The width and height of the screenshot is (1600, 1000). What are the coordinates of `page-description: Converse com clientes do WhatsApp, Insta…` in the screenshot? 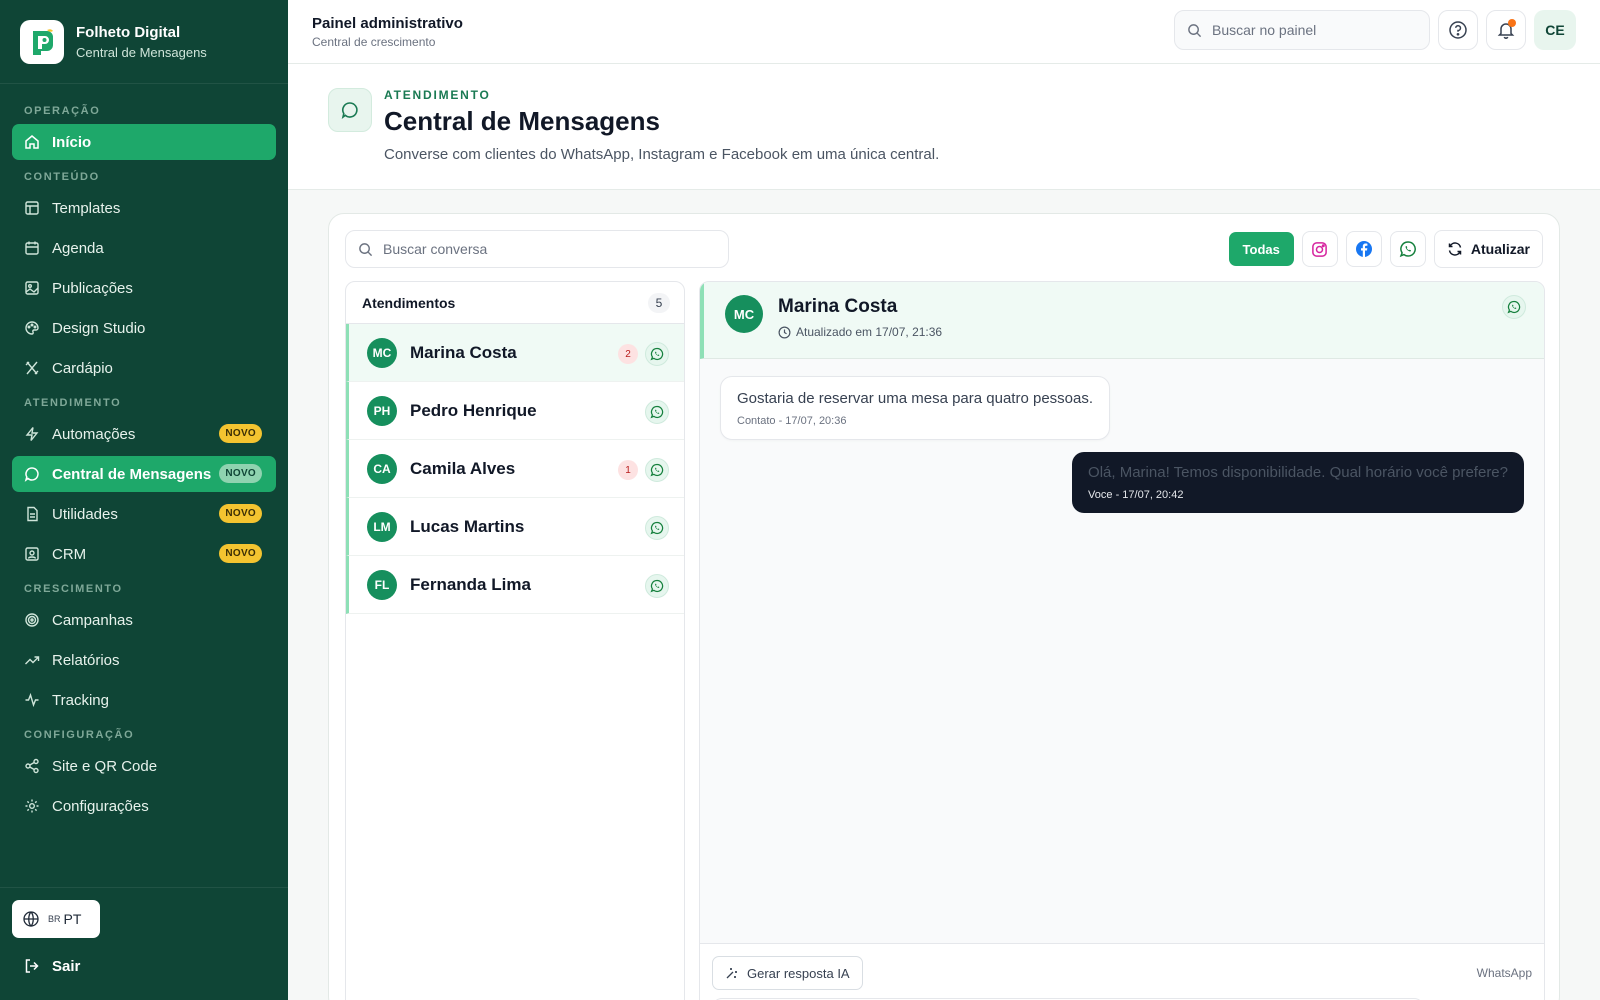 It's located at (662, 154).